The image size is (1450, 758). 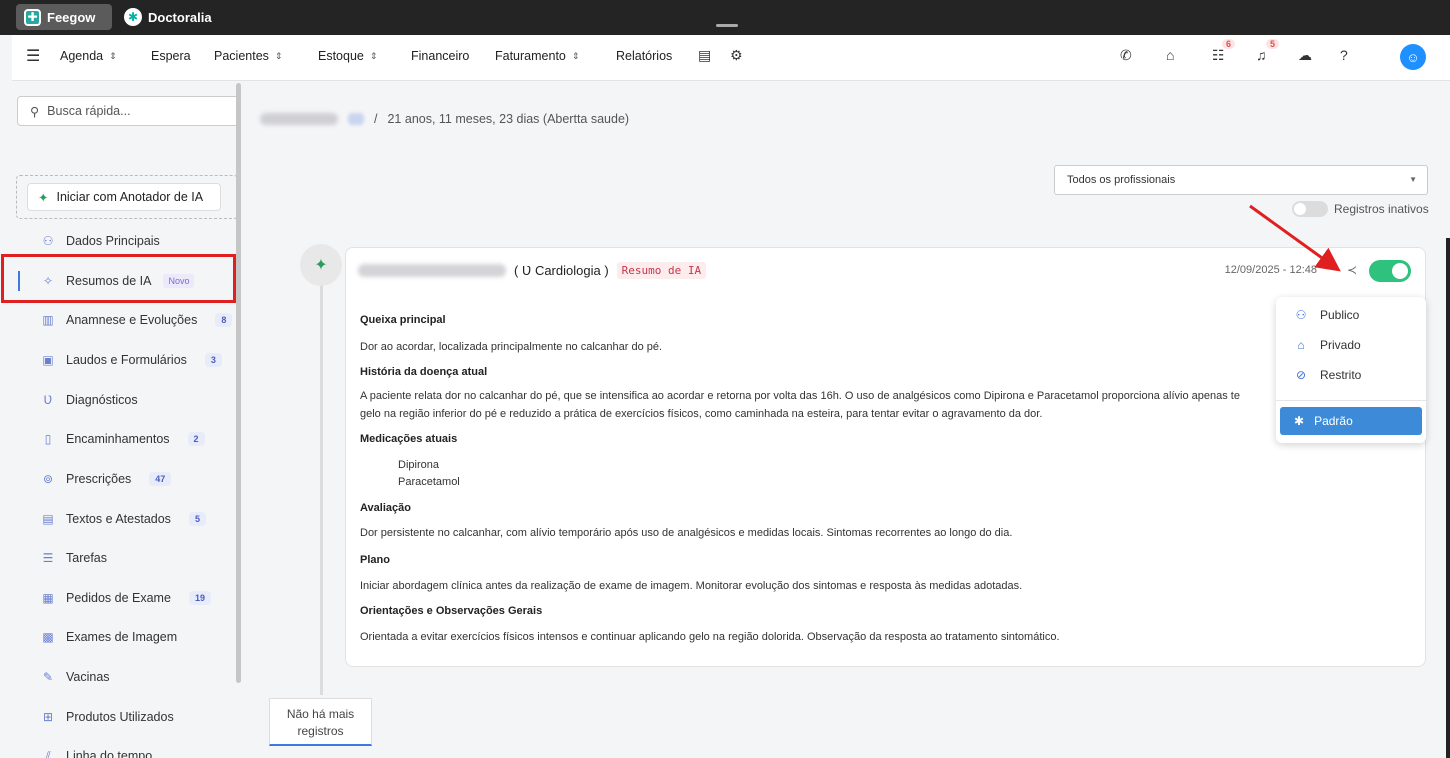 I want to click on count-badge: 47, so click(x=160, y=479).